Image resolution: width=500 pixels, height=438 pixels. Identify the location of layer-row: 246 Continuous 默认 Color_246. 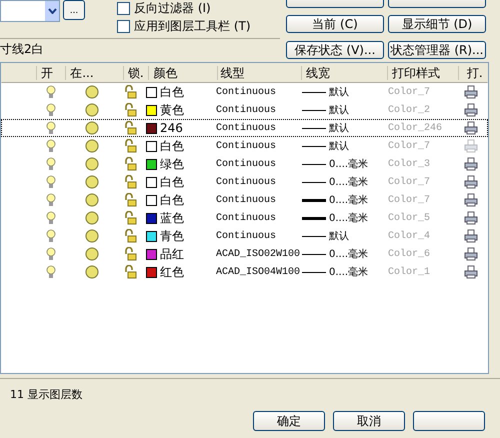
(244, 128).